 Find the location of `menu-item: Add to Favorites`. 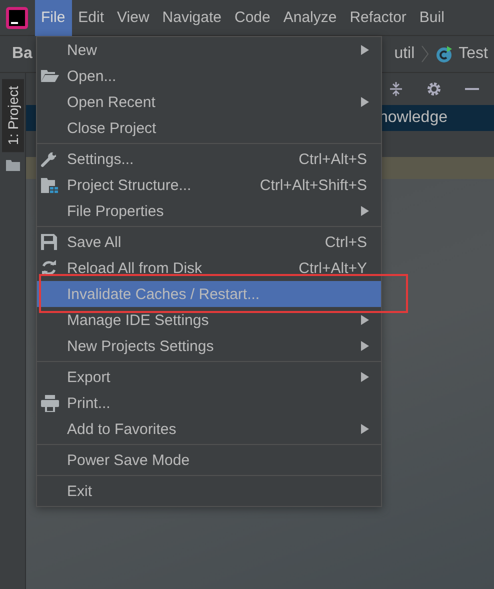

menu-item: Add to Favorites is located at coordinates (209, 429).